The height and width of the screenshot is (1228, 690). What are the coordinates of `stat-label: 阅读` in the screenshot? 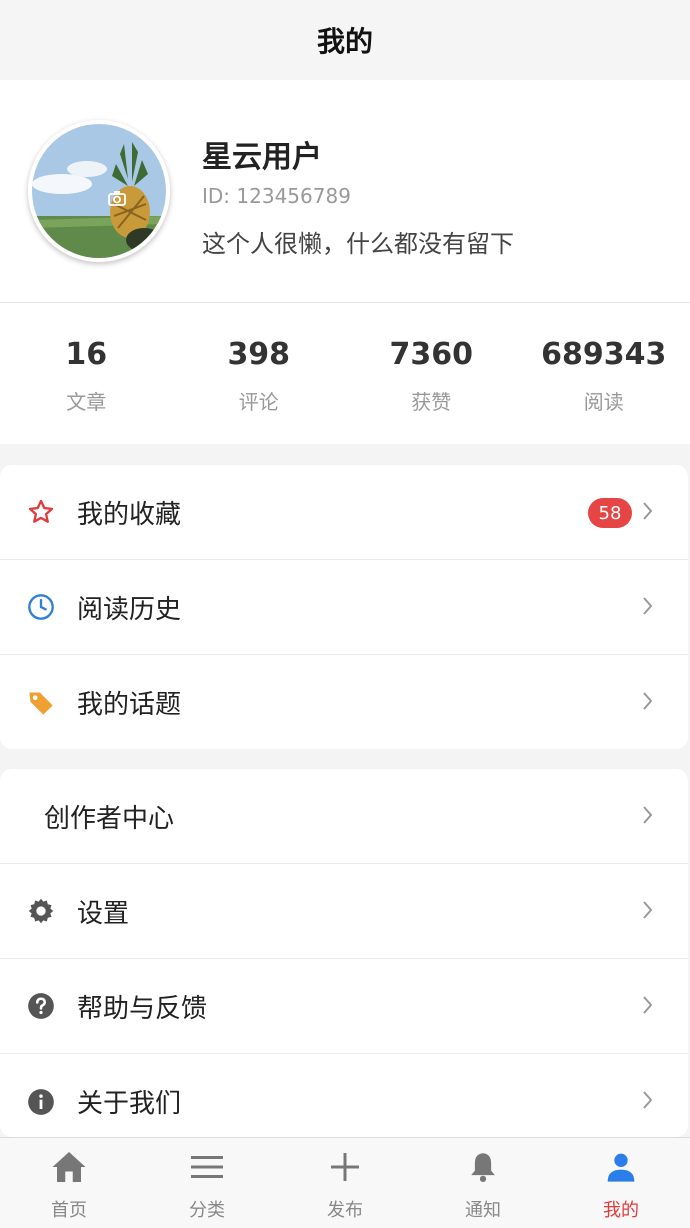 It's located at (603, 402).